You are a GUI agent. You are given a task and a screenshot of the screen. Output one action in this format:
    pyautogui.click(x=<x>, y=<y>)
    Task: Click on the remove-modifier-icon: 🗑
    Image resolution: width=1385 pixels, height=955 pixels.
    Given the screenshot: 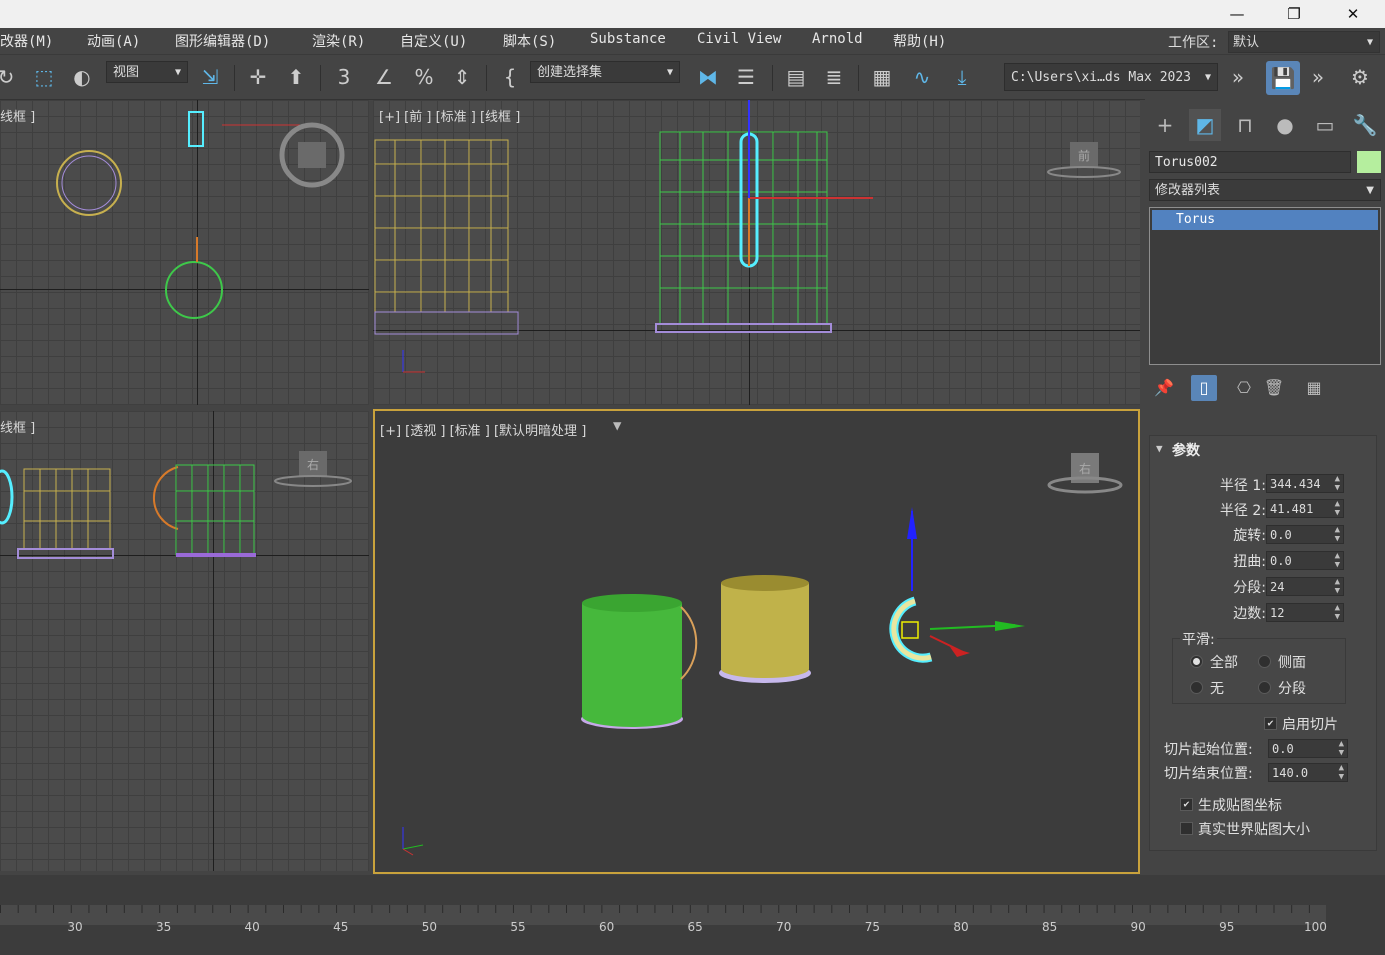 What is the action you would take?
    pyautogui.click(x=1274, y=388)
    